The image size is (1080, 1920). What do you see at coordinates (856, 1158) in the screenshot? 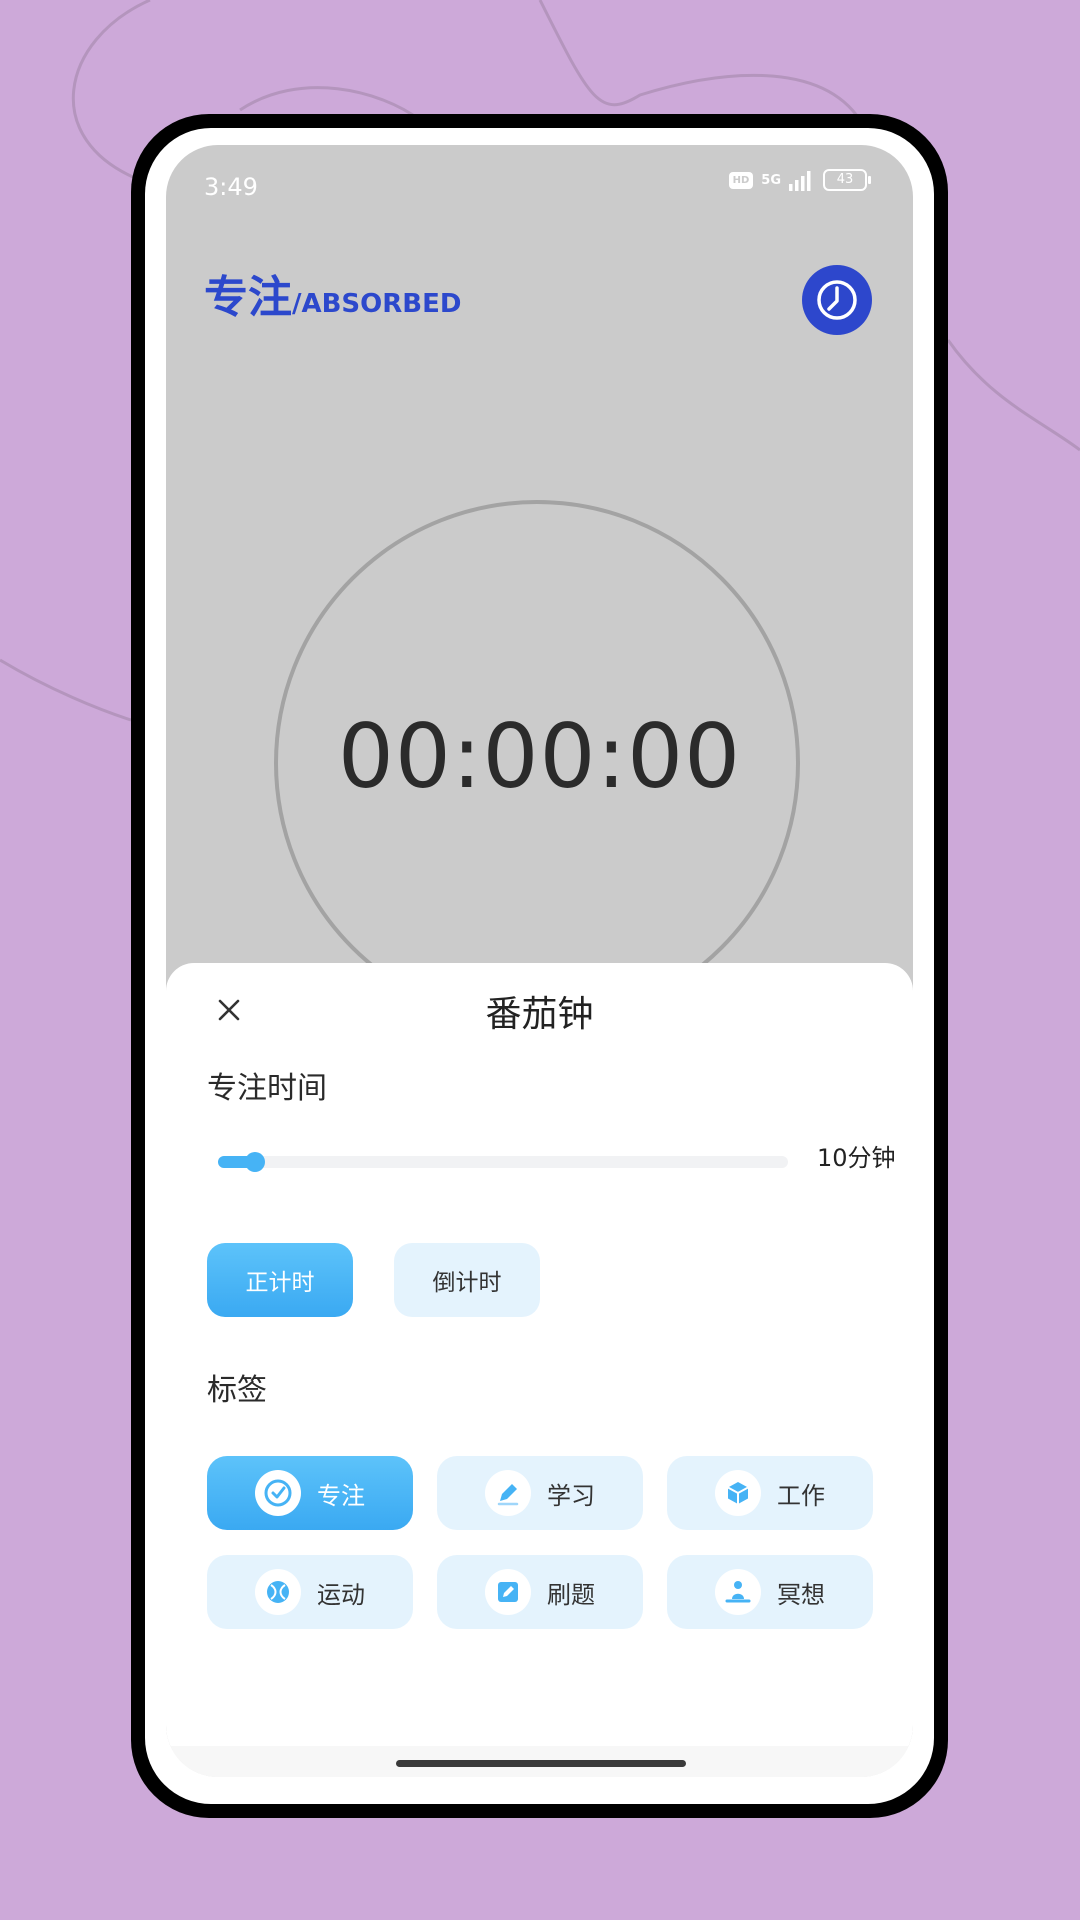
I see `slider-value: 10分钟` at bounding box center [856, 1158].